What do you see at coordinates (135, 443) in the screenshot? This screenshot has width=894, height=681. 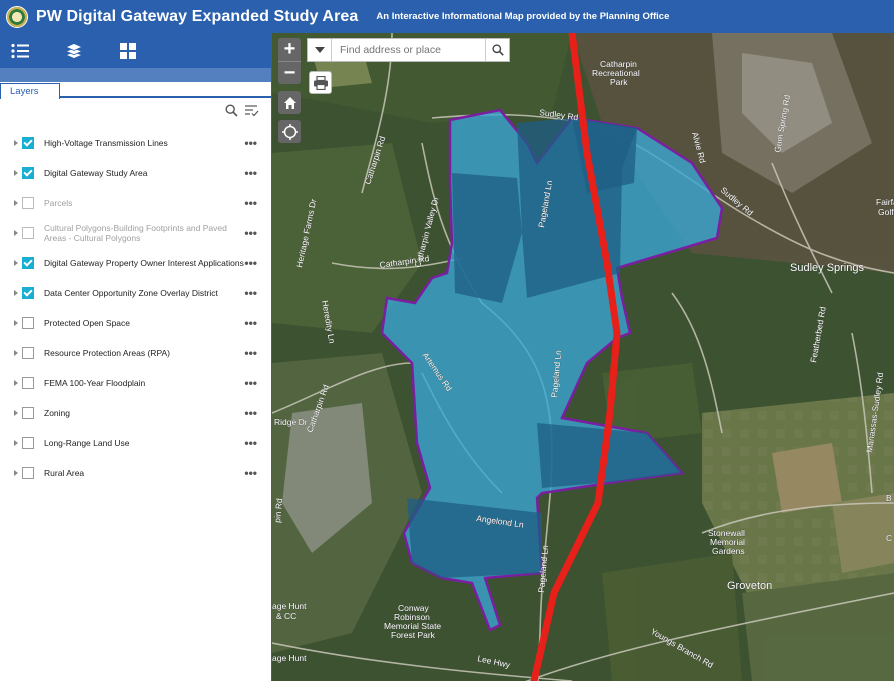 I see `layer-item: Long-Range Land Use •••` at bounding box center [135, 443].